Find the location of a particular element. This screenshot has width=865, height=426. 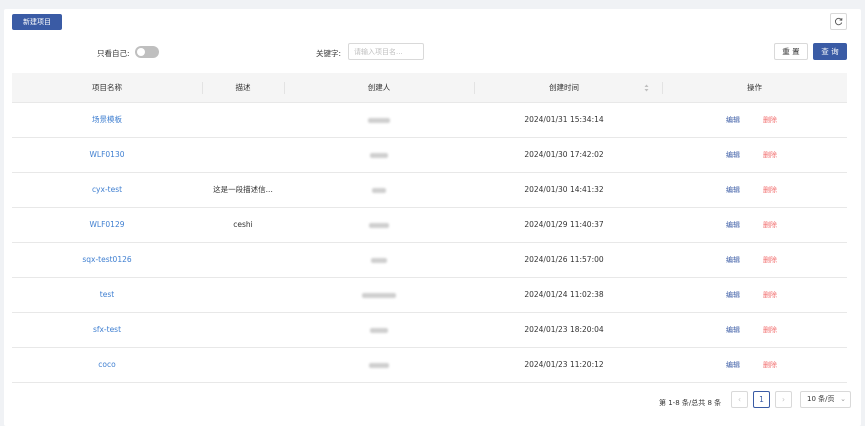

table-row: test 2024/01/24 11:02:38 编辑 删除 is located at coordinates (429, 295).